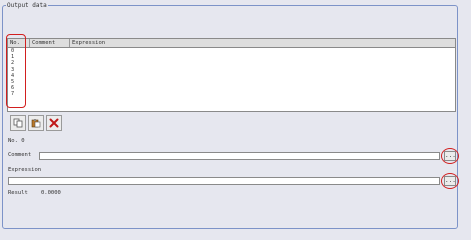  I want to click on column-header-expression: Expression, so click(262, 43).